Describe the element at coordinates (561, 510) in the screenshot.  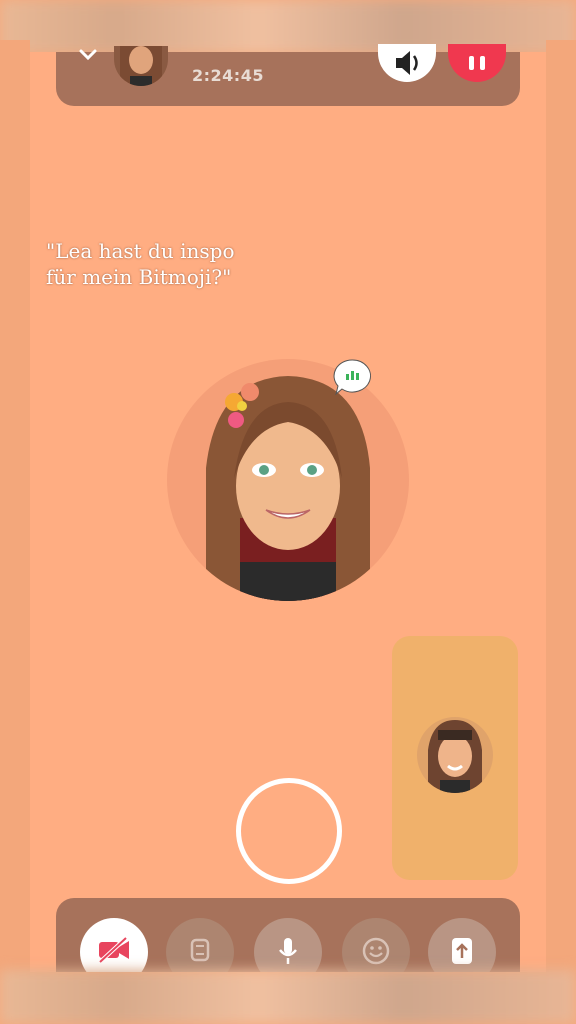
I see `right-edge` at that location.